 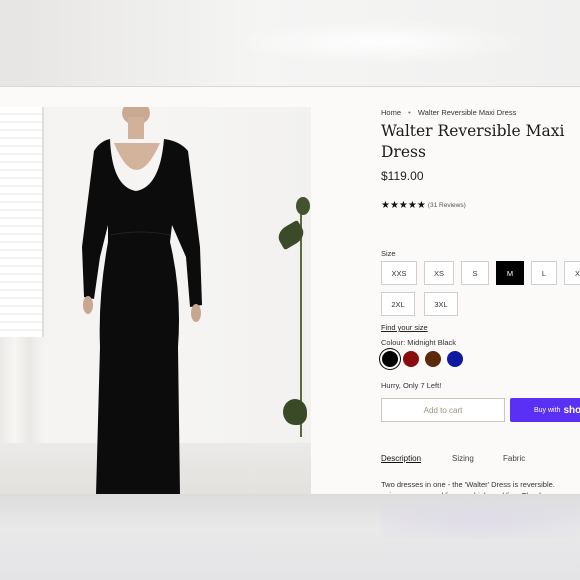 What do you see at coordinates (441, 304) in the screenshot?
I see `size-option-3xl: 3XL` at bounding box center [441, 304].